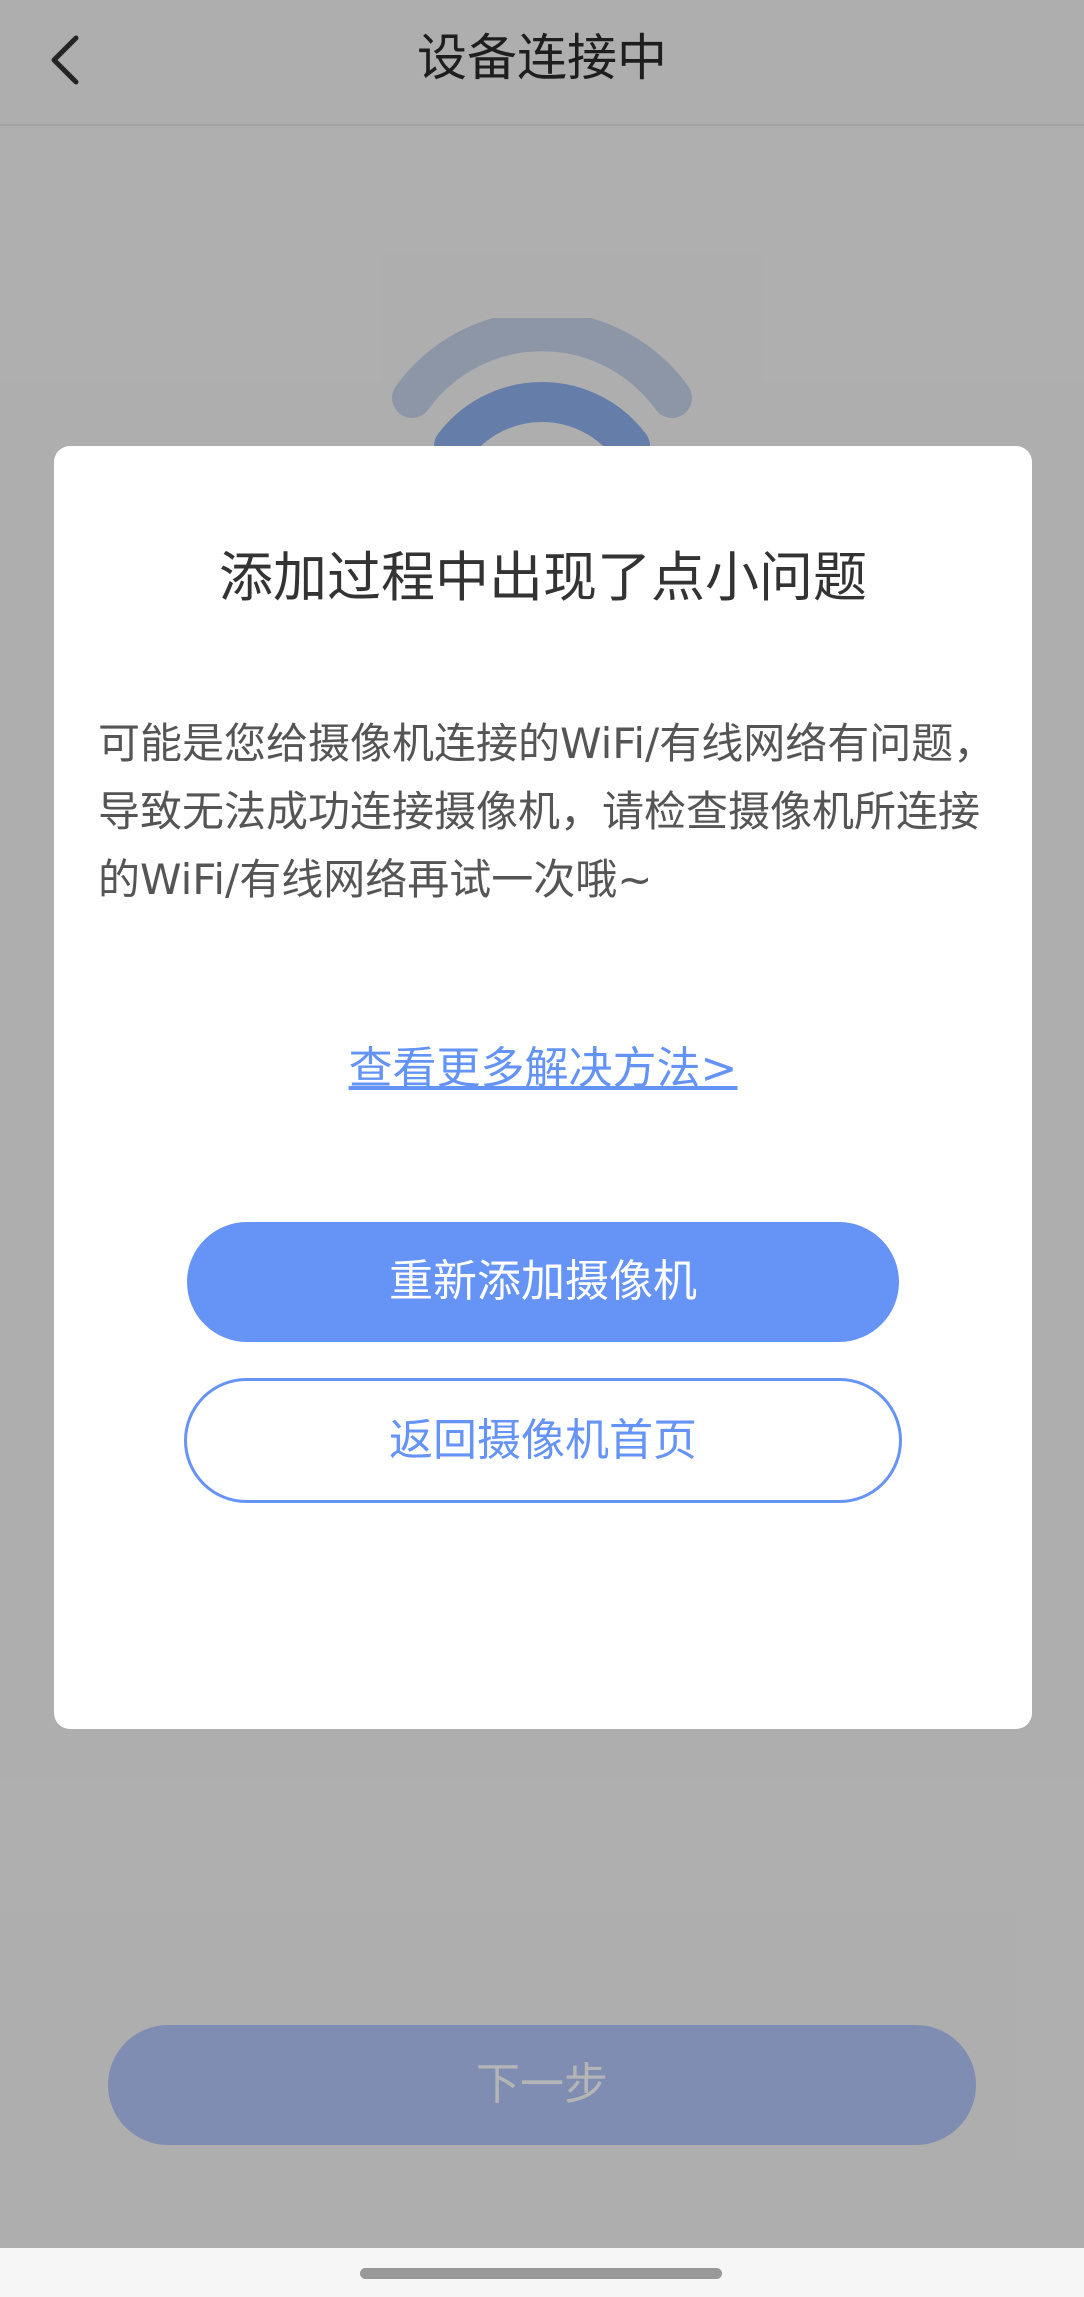 The width and height of the screenshot is (1084, 2297). Describe the element at coordinates (543, 1282) in the screenshot. I see `readd-camera-button: 重新添加摄像机` at that location.